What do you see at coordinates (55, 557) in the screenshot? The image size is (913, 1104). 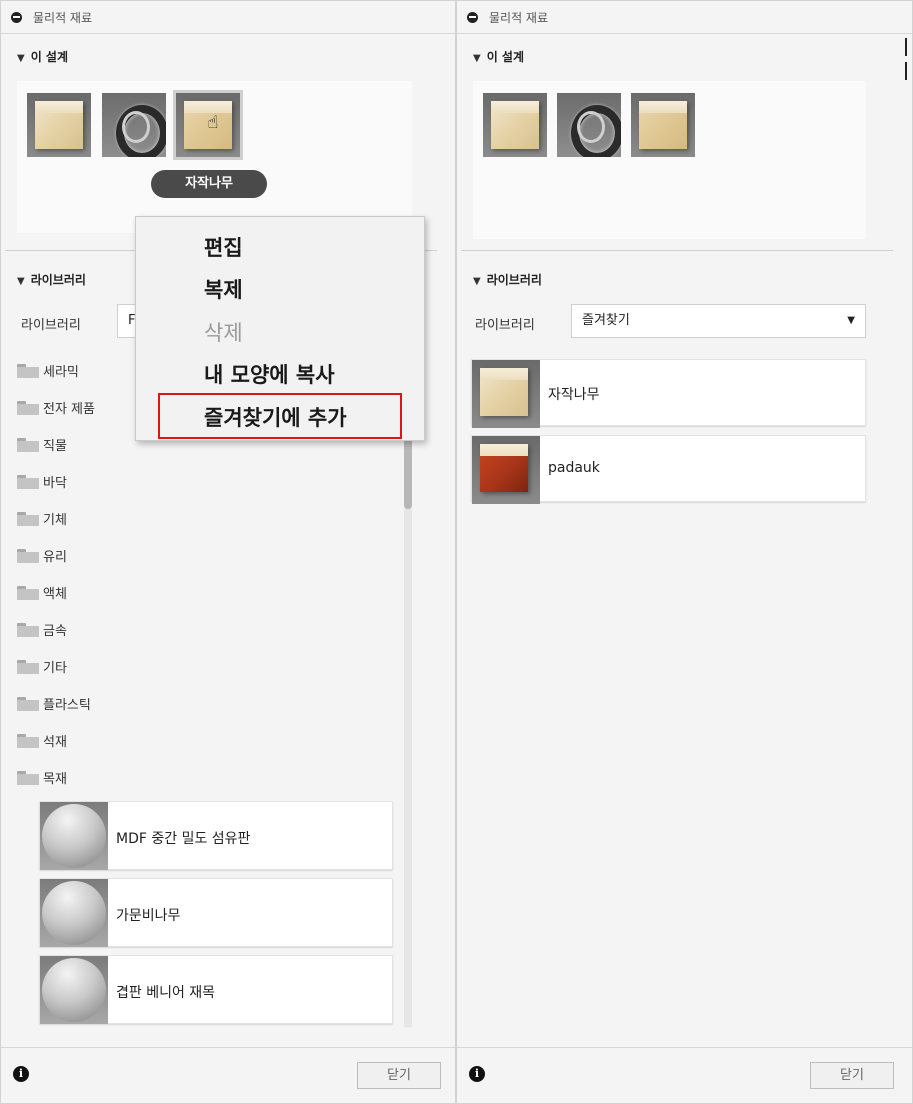 I see `folder-label: 유리` at bounding box center [55, 557].